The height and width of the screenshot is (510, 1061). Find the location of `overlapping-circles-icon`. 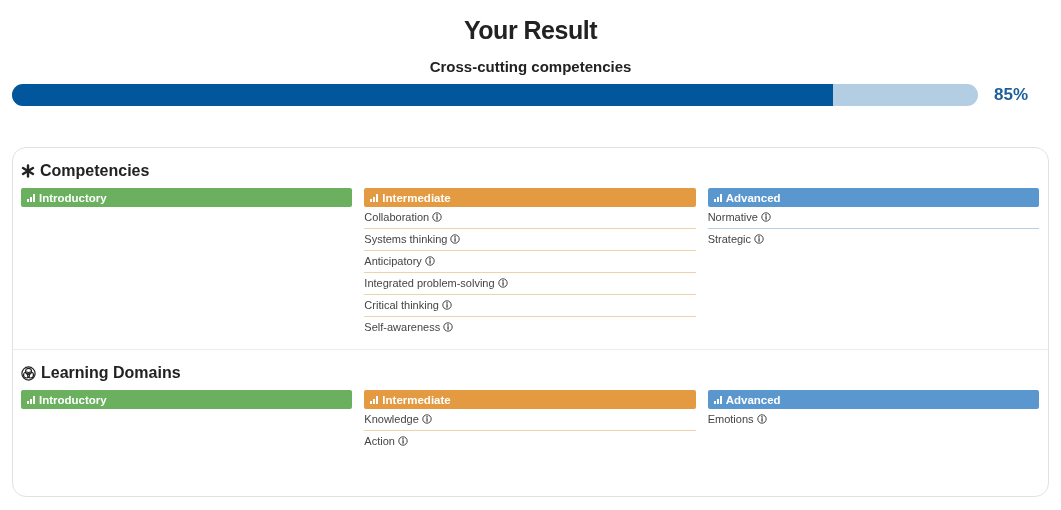

overlapping-circles-icon is located at coordinates (28, 373).